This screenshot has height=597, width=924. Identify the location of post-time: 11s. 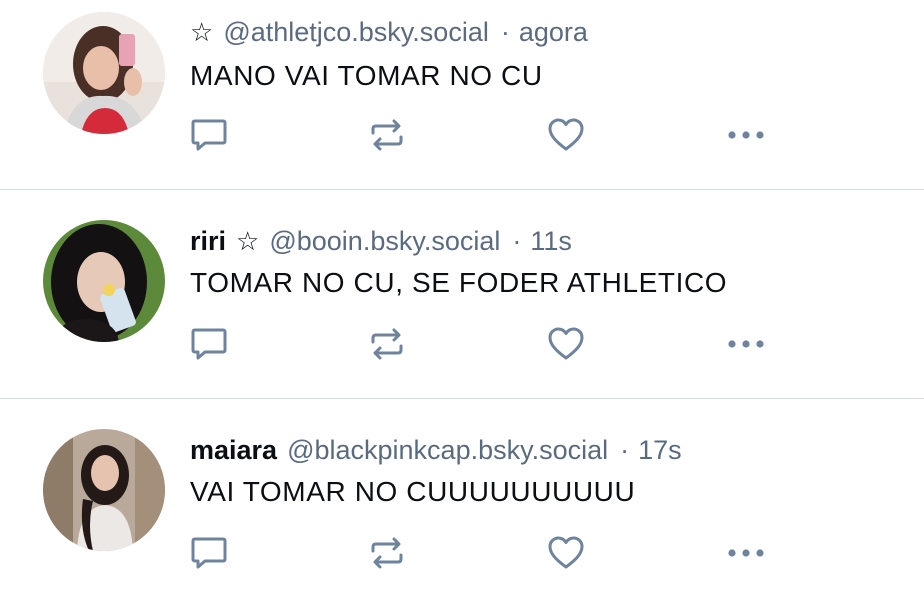
(551, 241).